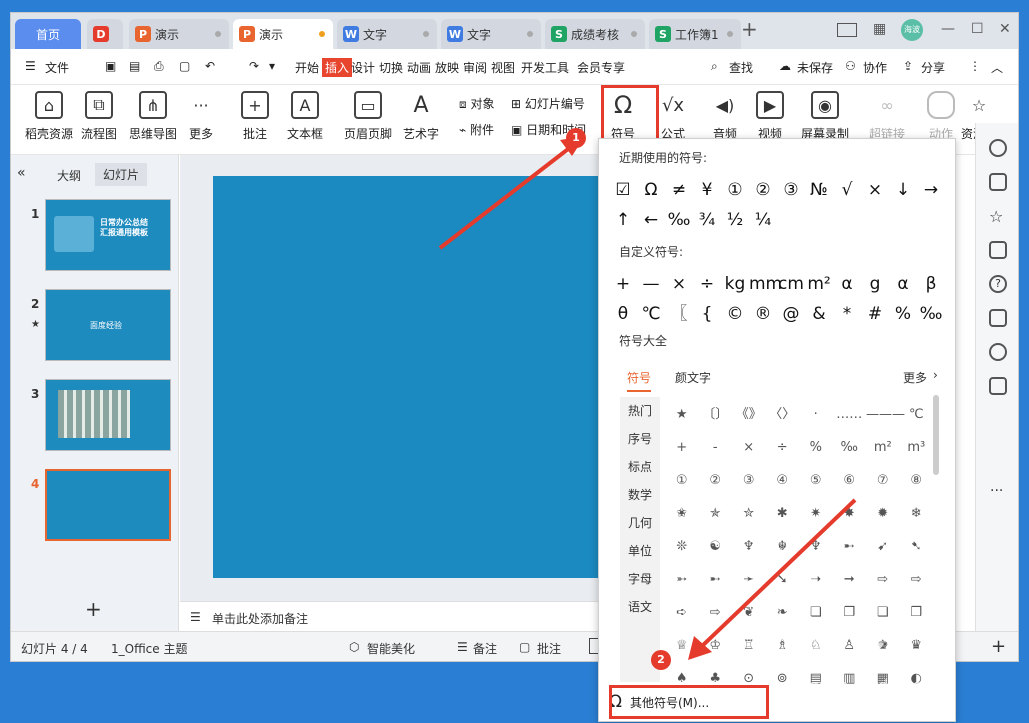 This screenshot has width=1029, height=723. I want to click on symbol-cell: ➞, so click(850, 580).